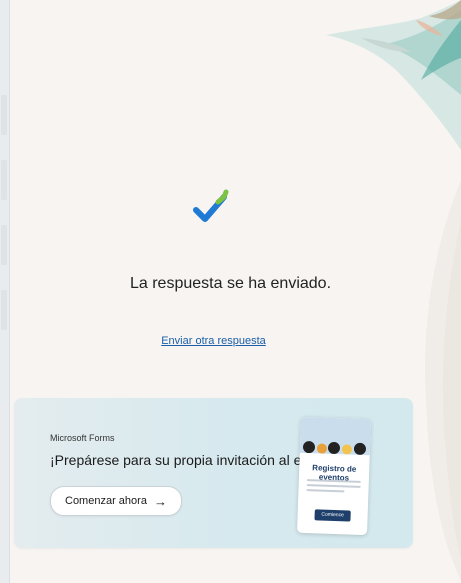 Image resolution: width=461 pixels, height=583 pixels. Describe the element at coordinates (106, 501) in the screenshot. I see `start-now-label: Comenzar ahora` at that location.